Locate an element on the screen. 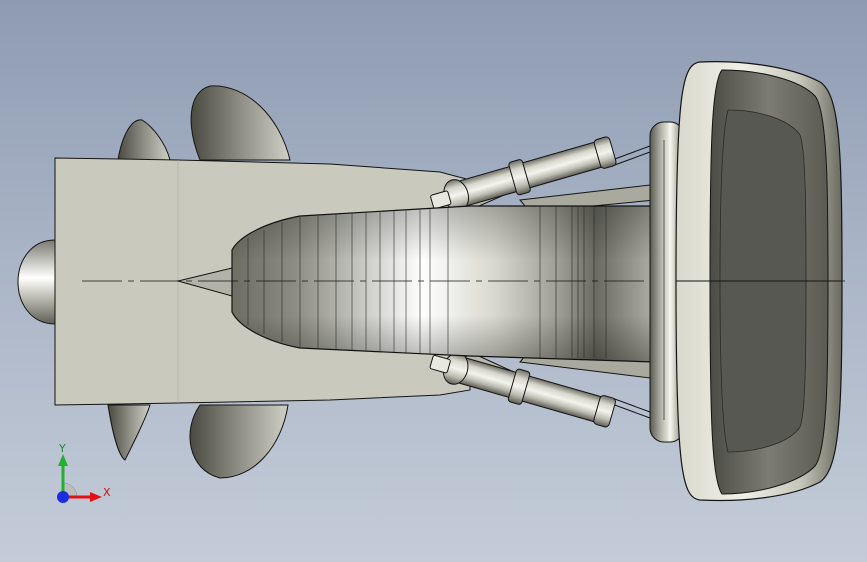 This screenshot has height=562, width=867. x-axis-label: X is located at coordinates (107, 492).